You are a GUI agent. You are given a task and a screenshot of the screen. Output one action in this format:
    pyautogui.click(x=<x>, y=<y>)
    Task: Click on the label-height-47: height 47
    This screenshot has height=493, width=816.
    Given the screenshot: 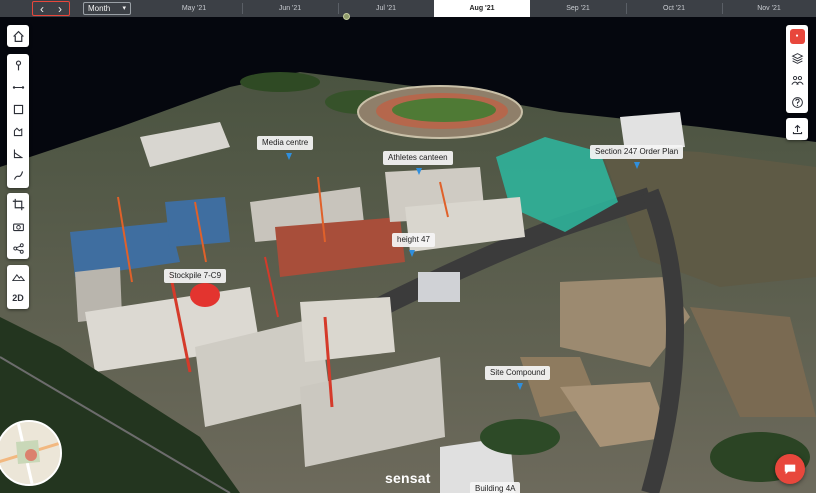 What is the action you would take?
    pyautogui.click(x=413, y=240)
    